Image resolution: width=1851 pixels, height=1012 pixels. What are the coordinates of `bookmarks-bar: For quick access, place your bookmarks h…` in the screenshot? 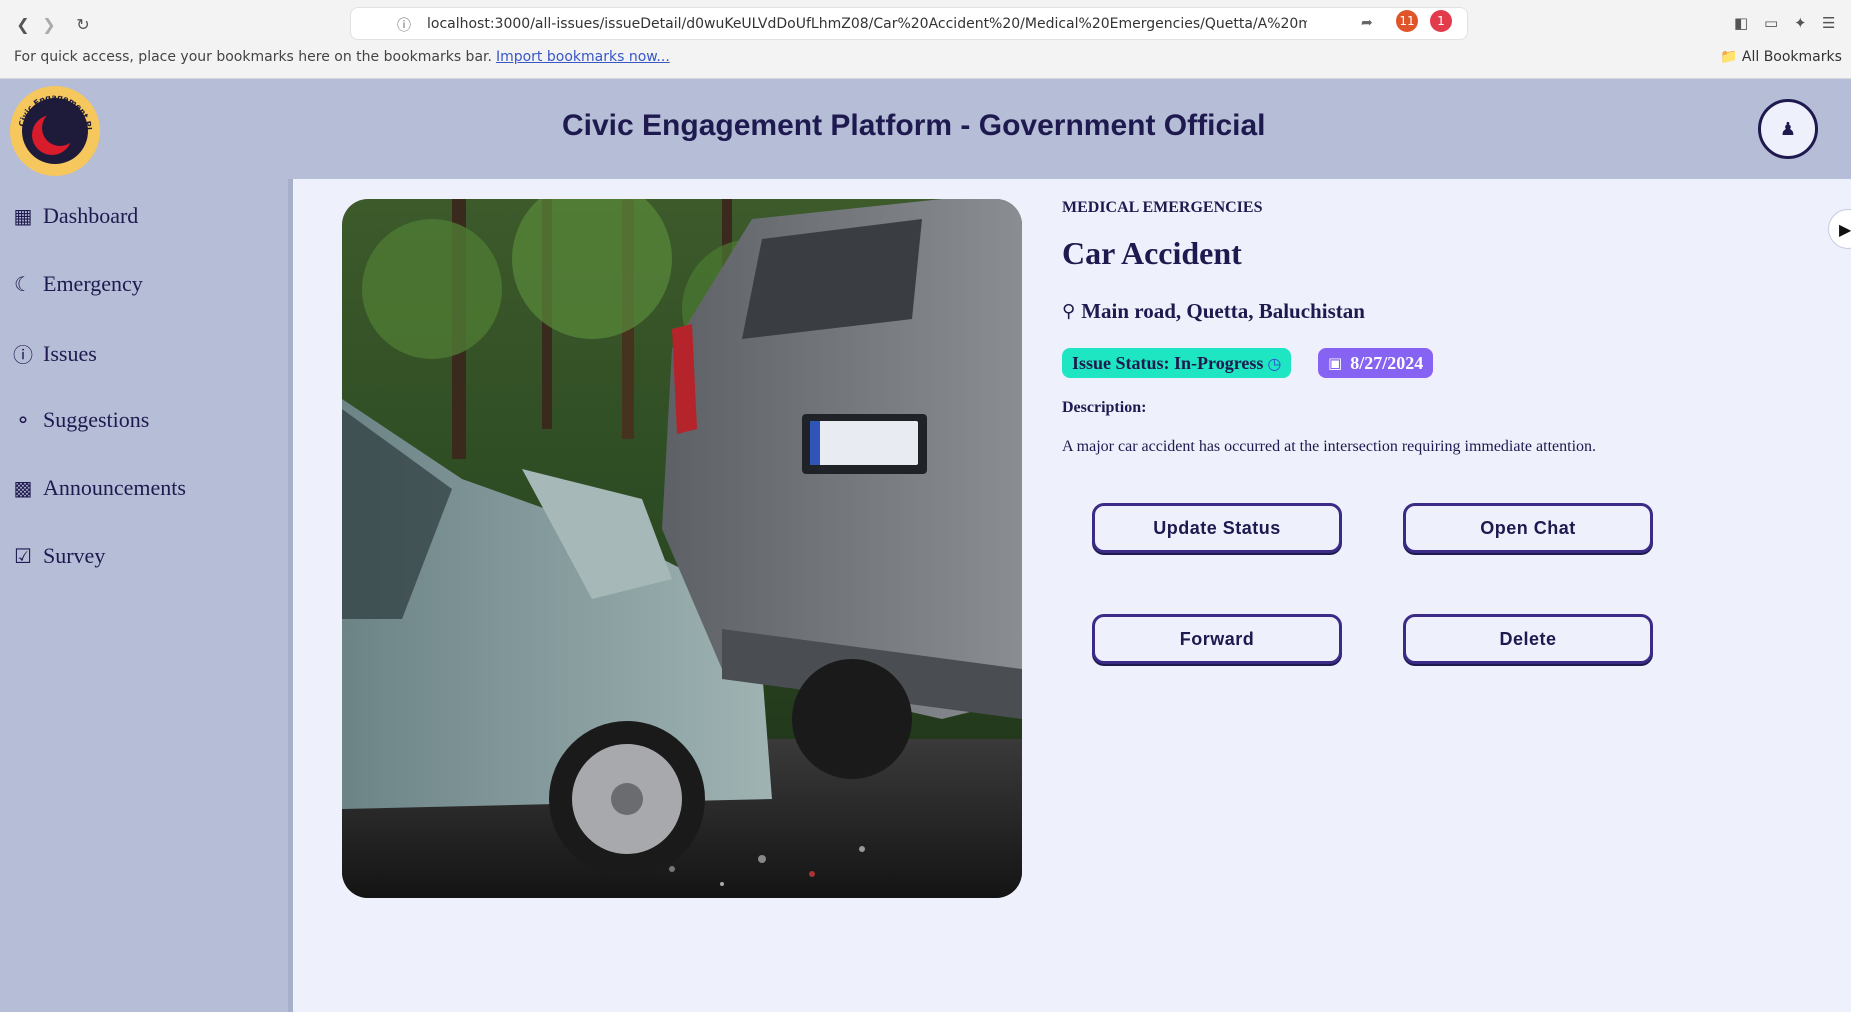 It's located at (342, 57).